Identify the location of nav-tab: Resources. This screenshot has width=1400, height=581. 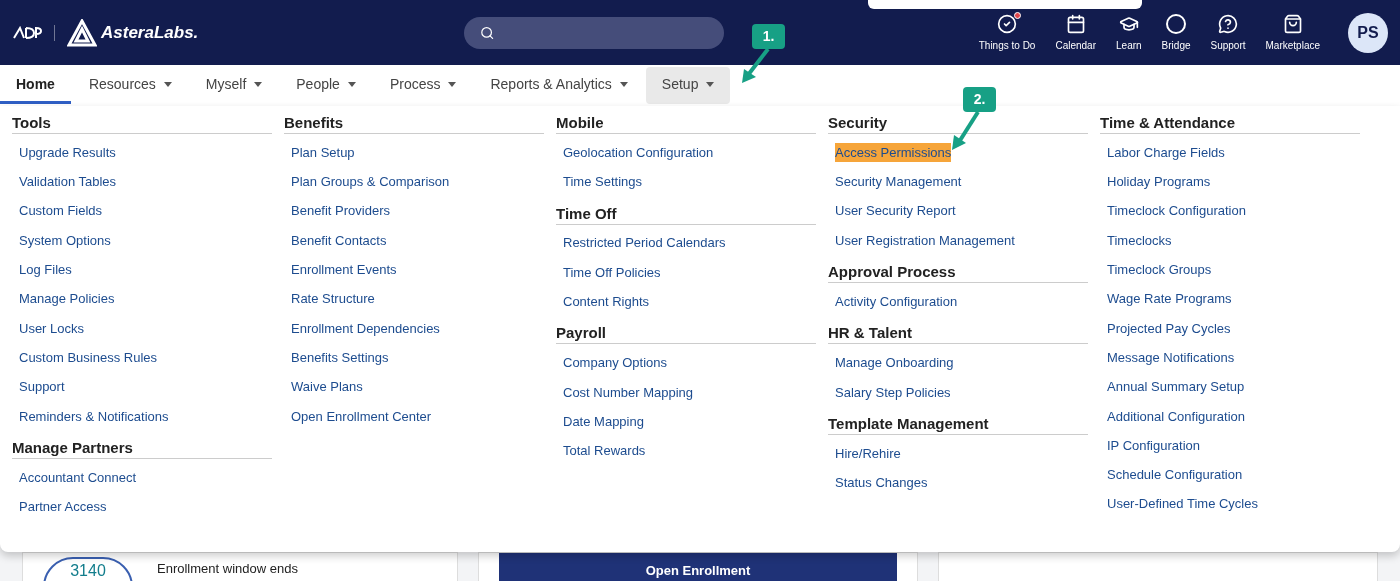
(130, 85).